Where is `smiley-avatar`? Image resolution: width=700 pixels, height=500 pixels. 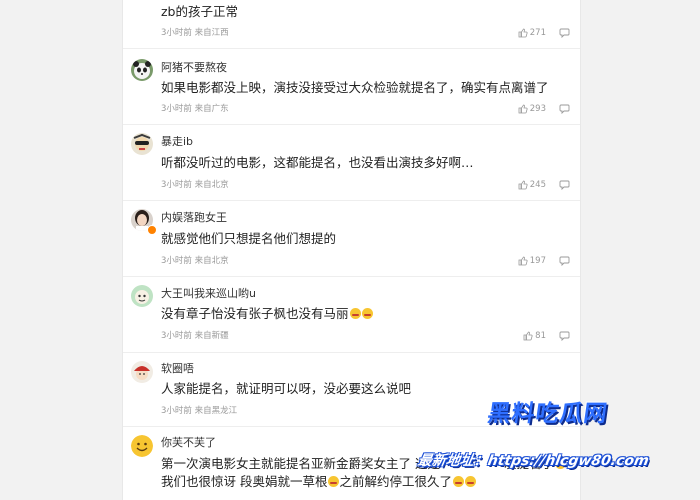 smiley-avatar is located at coordinates (142, 446).